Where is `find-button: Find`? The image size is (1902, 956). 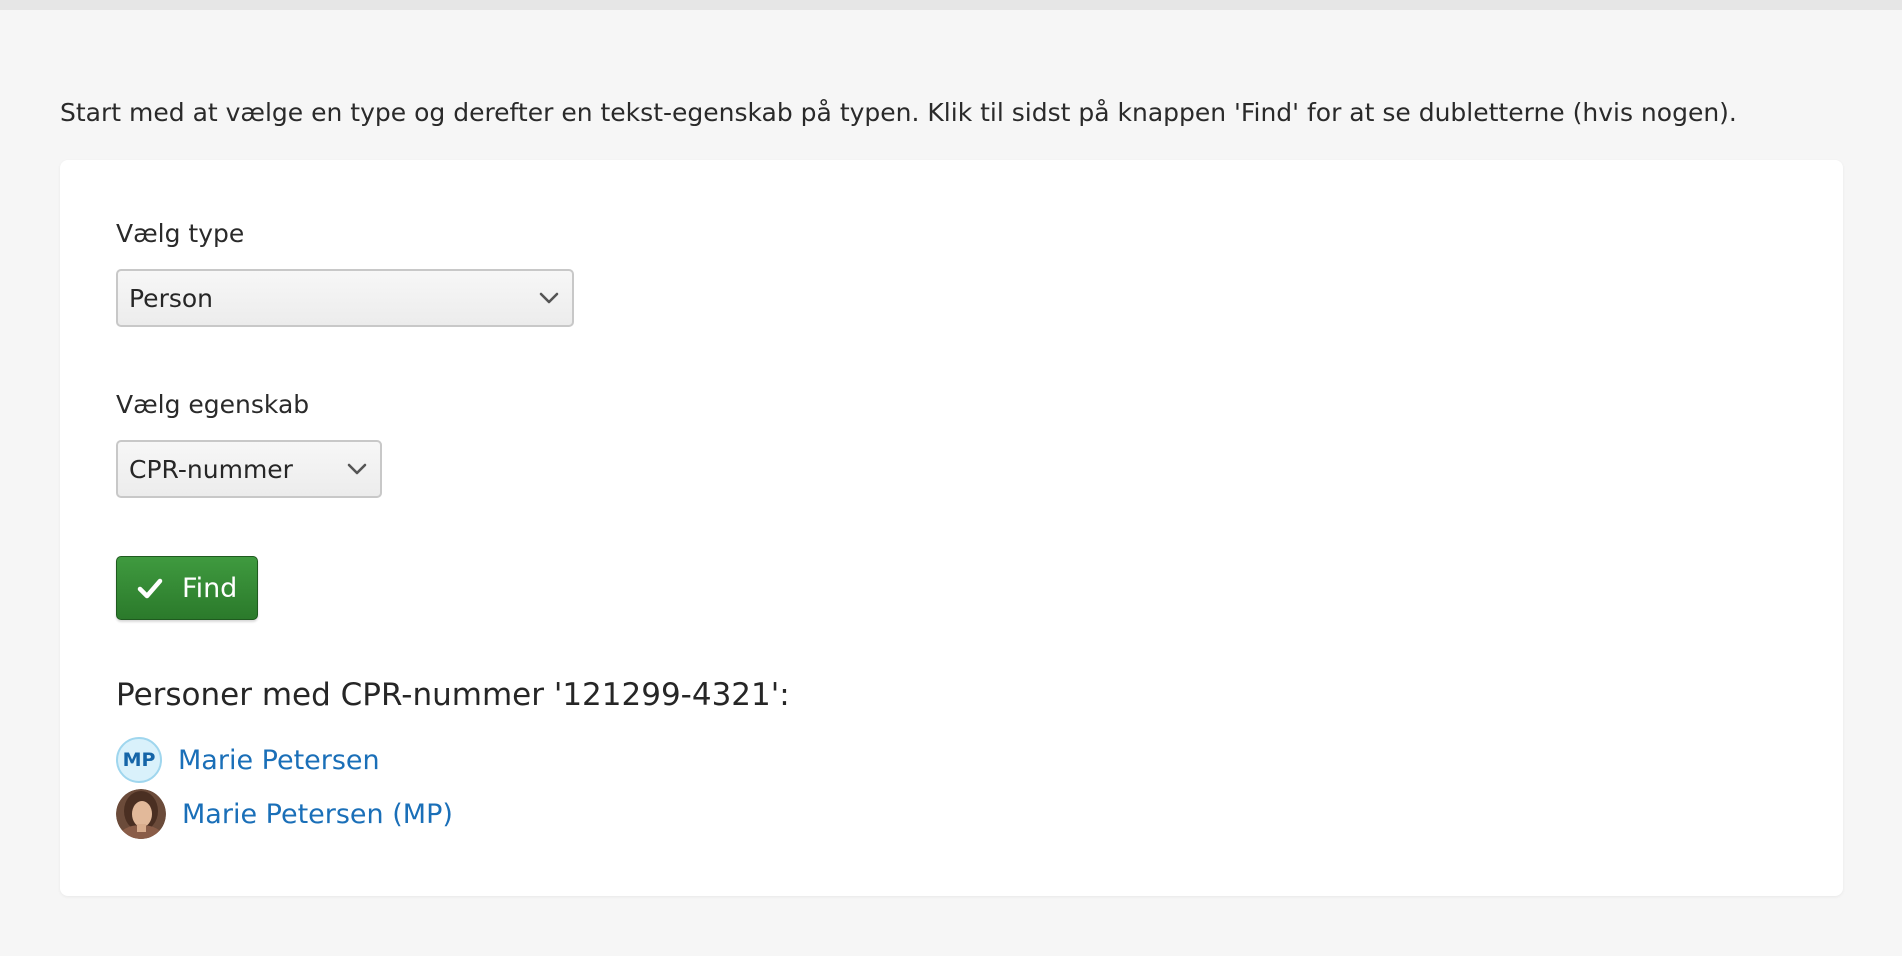 find-button: Find is located at coordinates (187, 588).